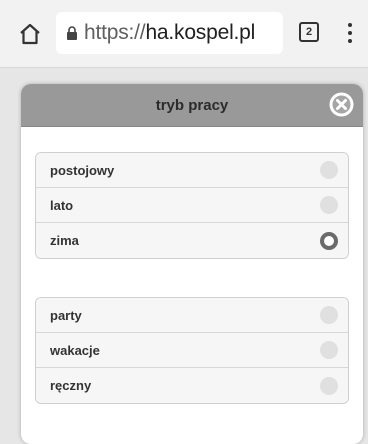 The image size is (368, 444). What do you see at coordinates (64, 240) in the screenshot?
I see `option-label: zima` at bounding box center [64, 240].